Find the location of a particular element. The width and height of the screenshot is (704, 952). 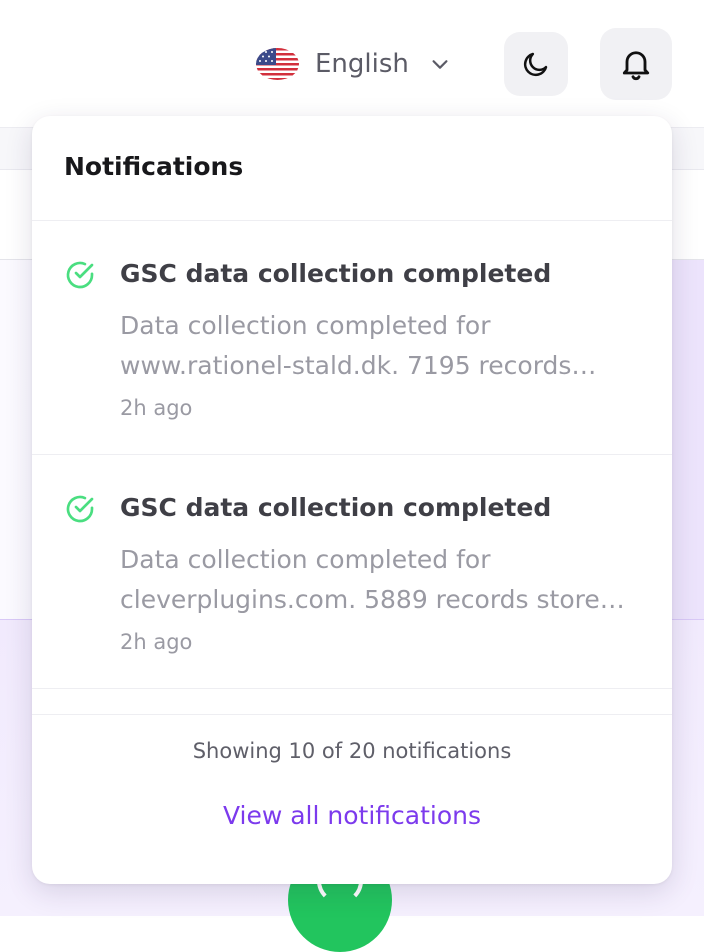

notification-item-partial is located at coordinates (352, 702).